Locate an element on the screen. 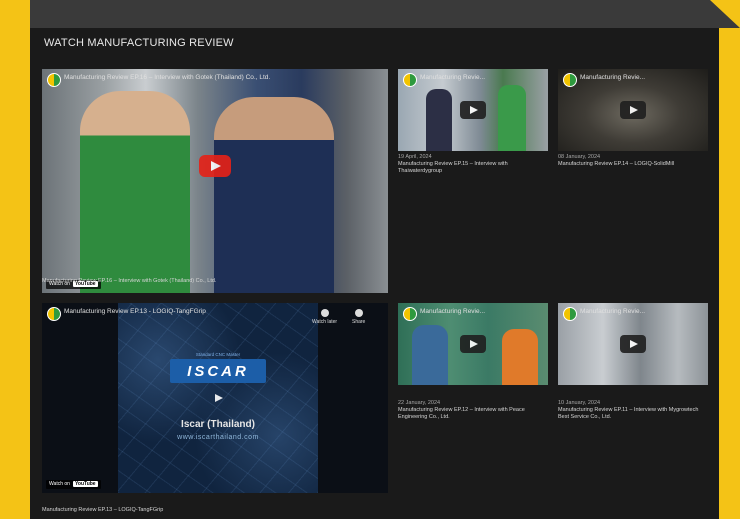 Image resolution: width=740 pixels, height=519 pixels. video-date: 10 January, 2024 is located at coordinates (579, 403).